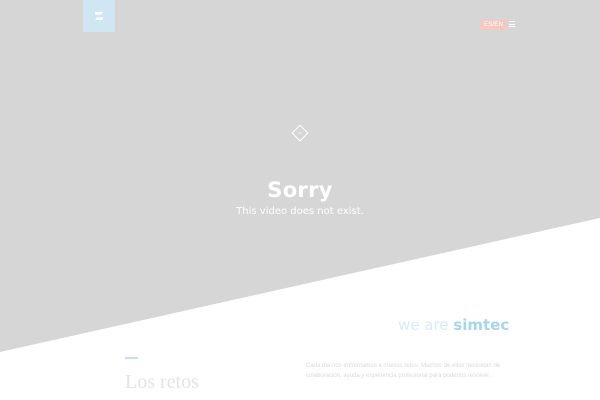 This screenshot has height=400, width=600. What do you see at coordinates (300, 190) in the screenshot?
I see `error-title: Sorry` at bounding box center [300, 190].